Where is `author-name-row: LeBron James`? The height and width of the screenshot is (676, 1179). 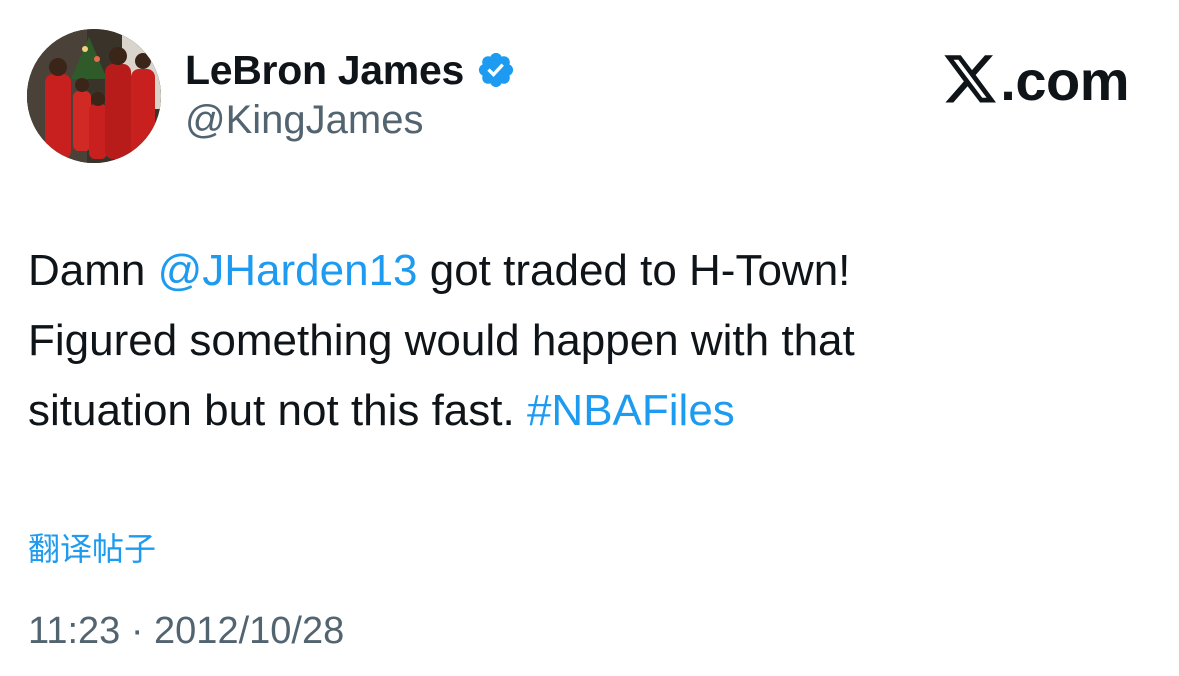 author-name-row: LeBron James is located at coordinates (350, 70).